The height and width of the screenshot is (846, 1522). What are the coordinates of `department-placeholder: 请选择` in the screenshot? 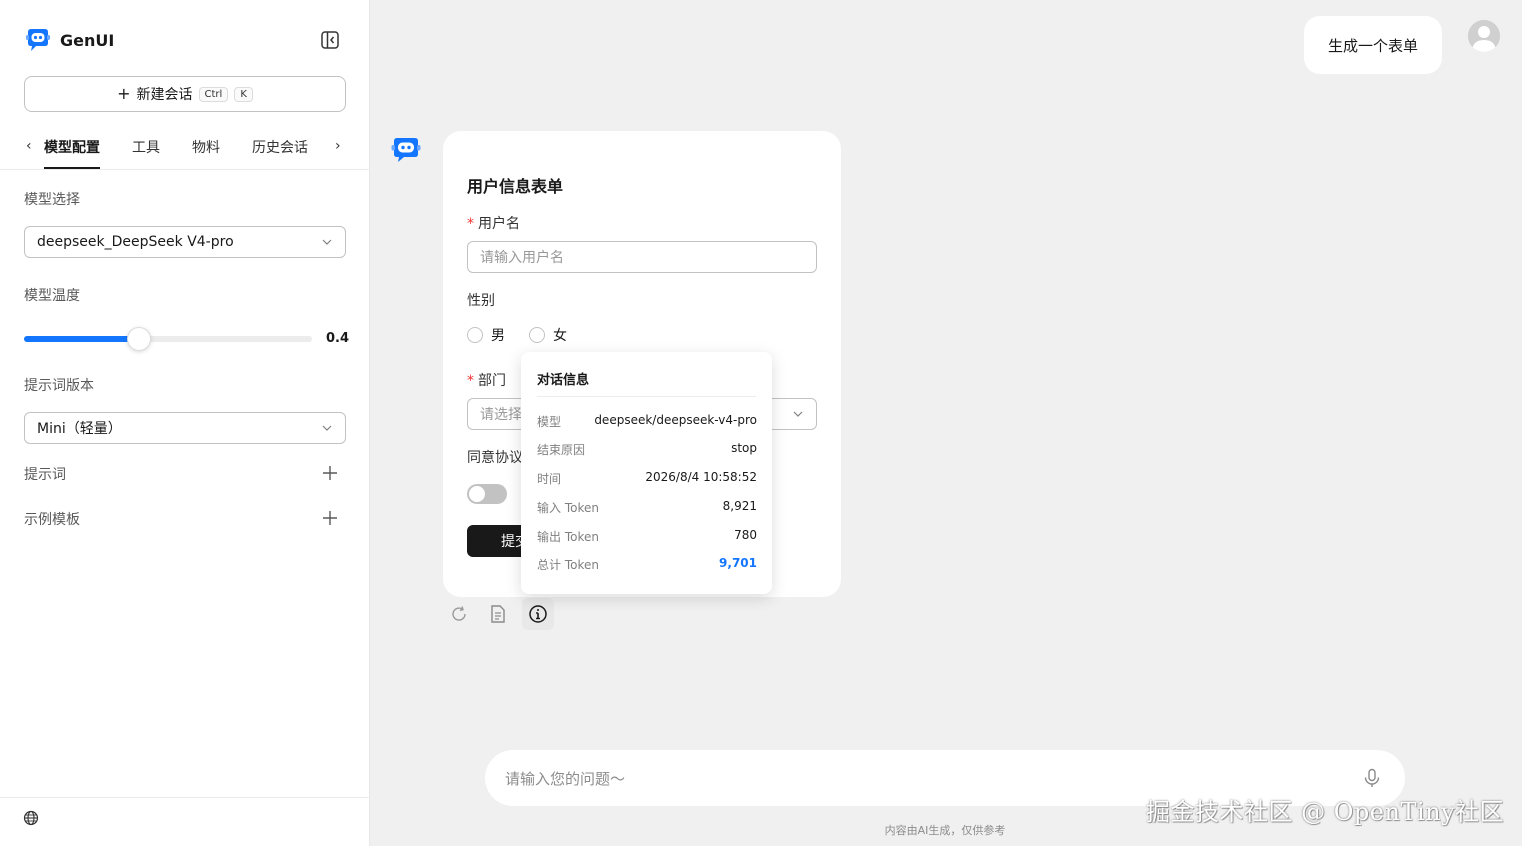 It's located at (501, 415).